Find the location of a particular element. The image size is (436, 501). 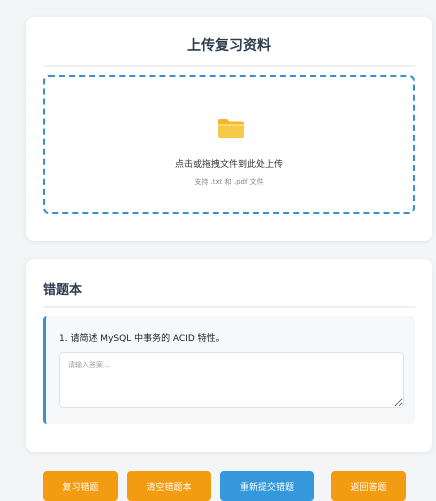

dropzone-hint: 支持 .txt 和 .pdf 文件 is located at coordinates (229, 182).